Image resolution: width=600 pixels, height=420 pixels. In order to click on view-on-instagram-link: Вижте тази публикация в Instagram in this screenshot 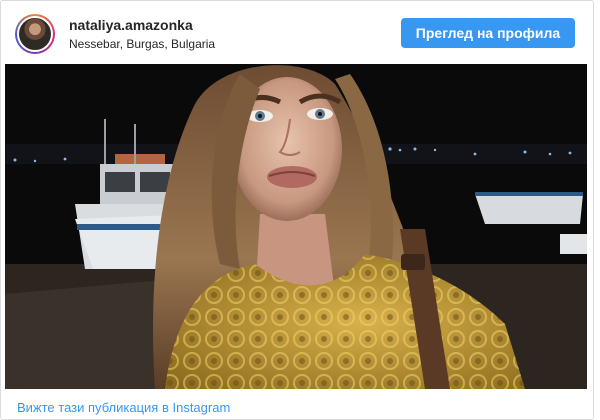, I will do `click(123, 407)`.